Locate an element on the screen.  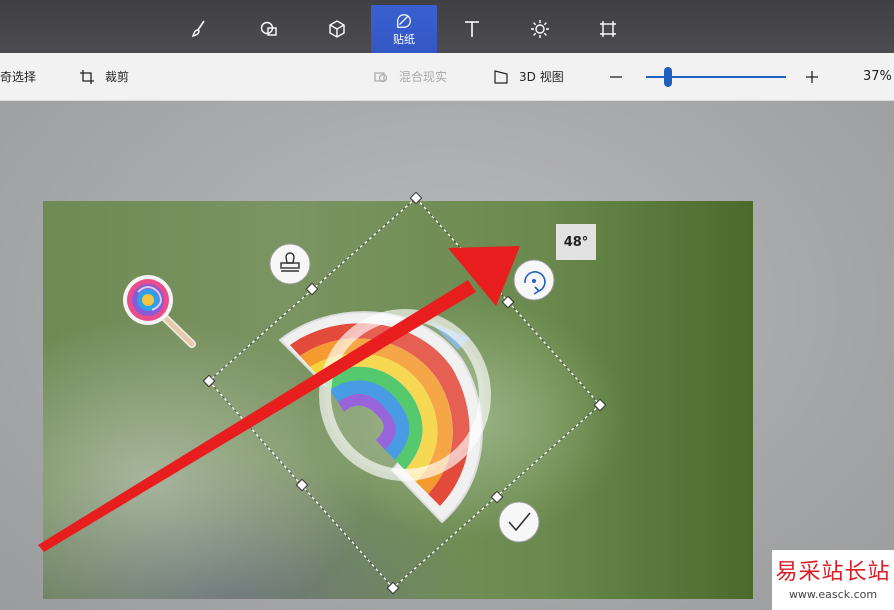
rotation-ring is located at coordinates (405, 395).